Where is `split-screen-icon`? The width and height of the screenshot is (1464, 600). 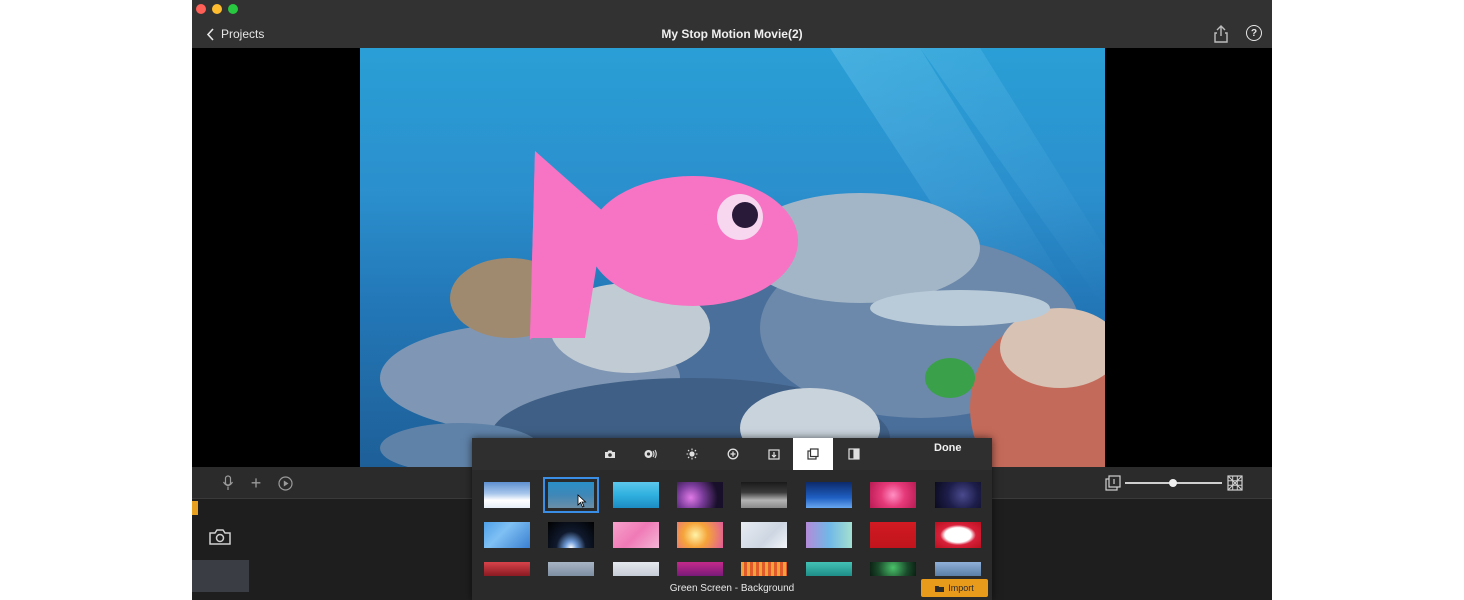
split-screen-icon is located at coordinates (854, 454).